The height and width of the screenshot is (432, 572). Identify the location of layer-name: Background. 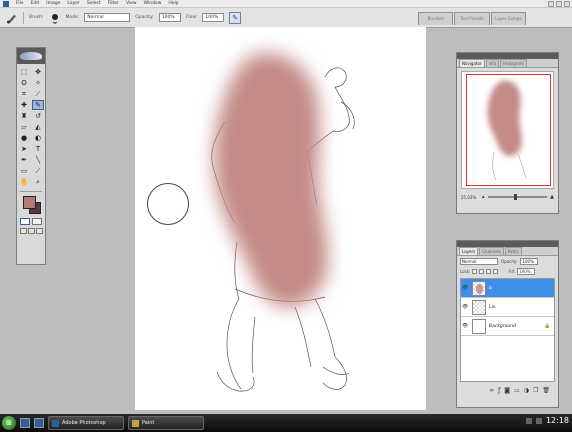
(516, 326).